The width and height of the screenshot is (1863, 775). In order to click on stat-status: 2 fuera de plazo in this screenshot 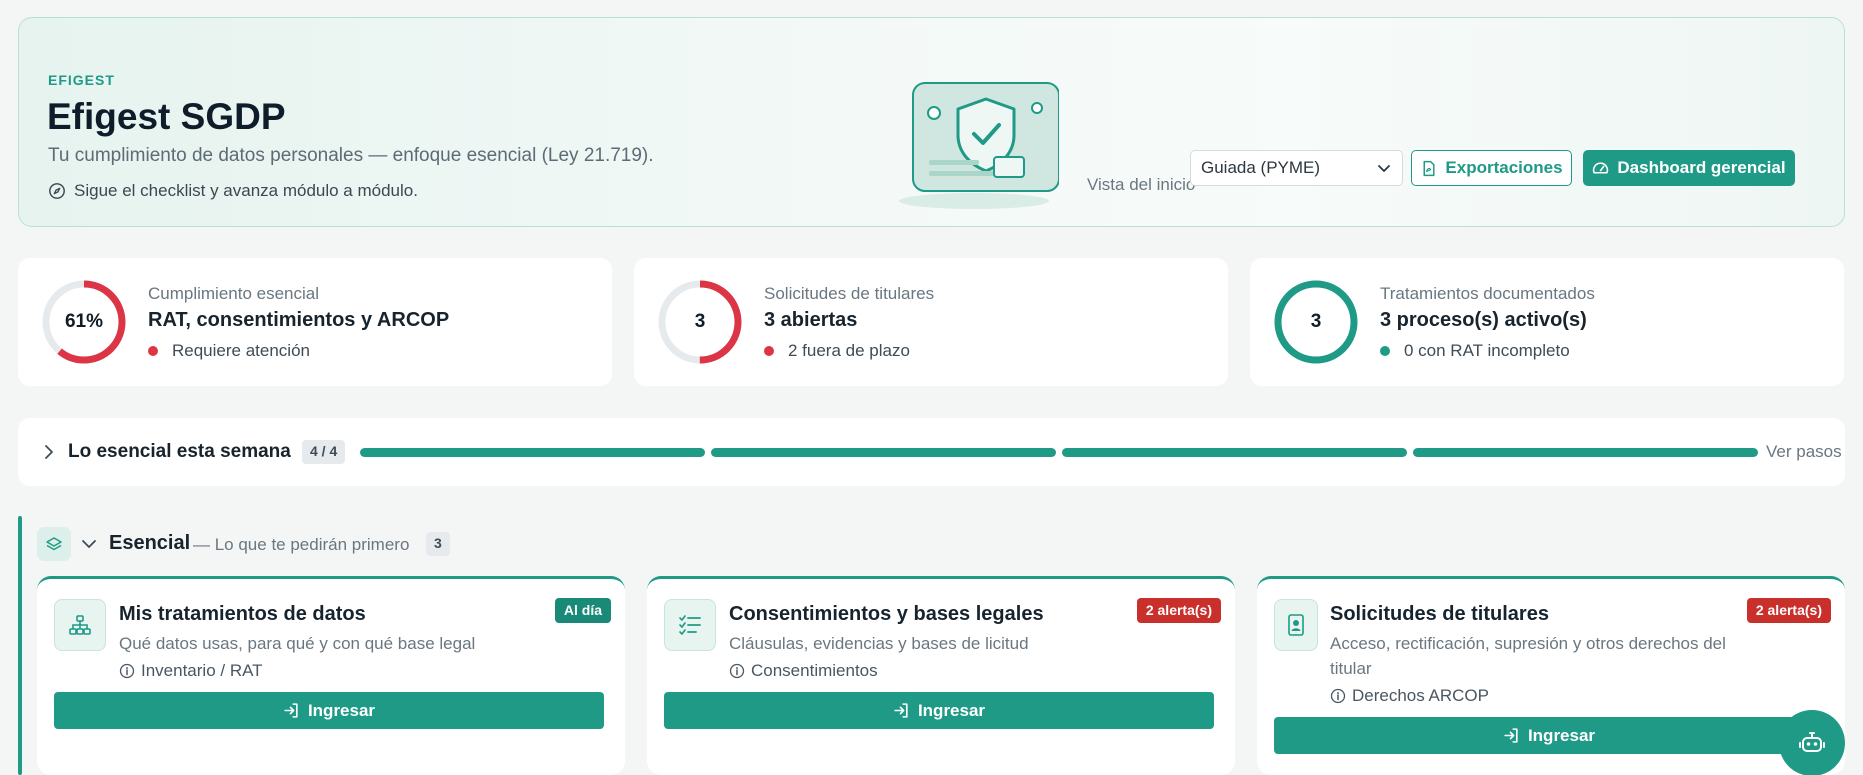, I will do `click(837, 351)`.